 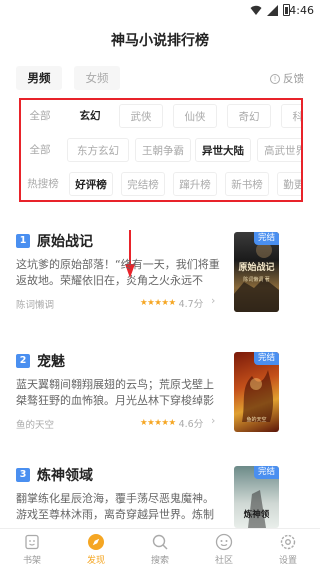 I want to click on tab-bookshelf: 书架, so click(x=32, y=548).